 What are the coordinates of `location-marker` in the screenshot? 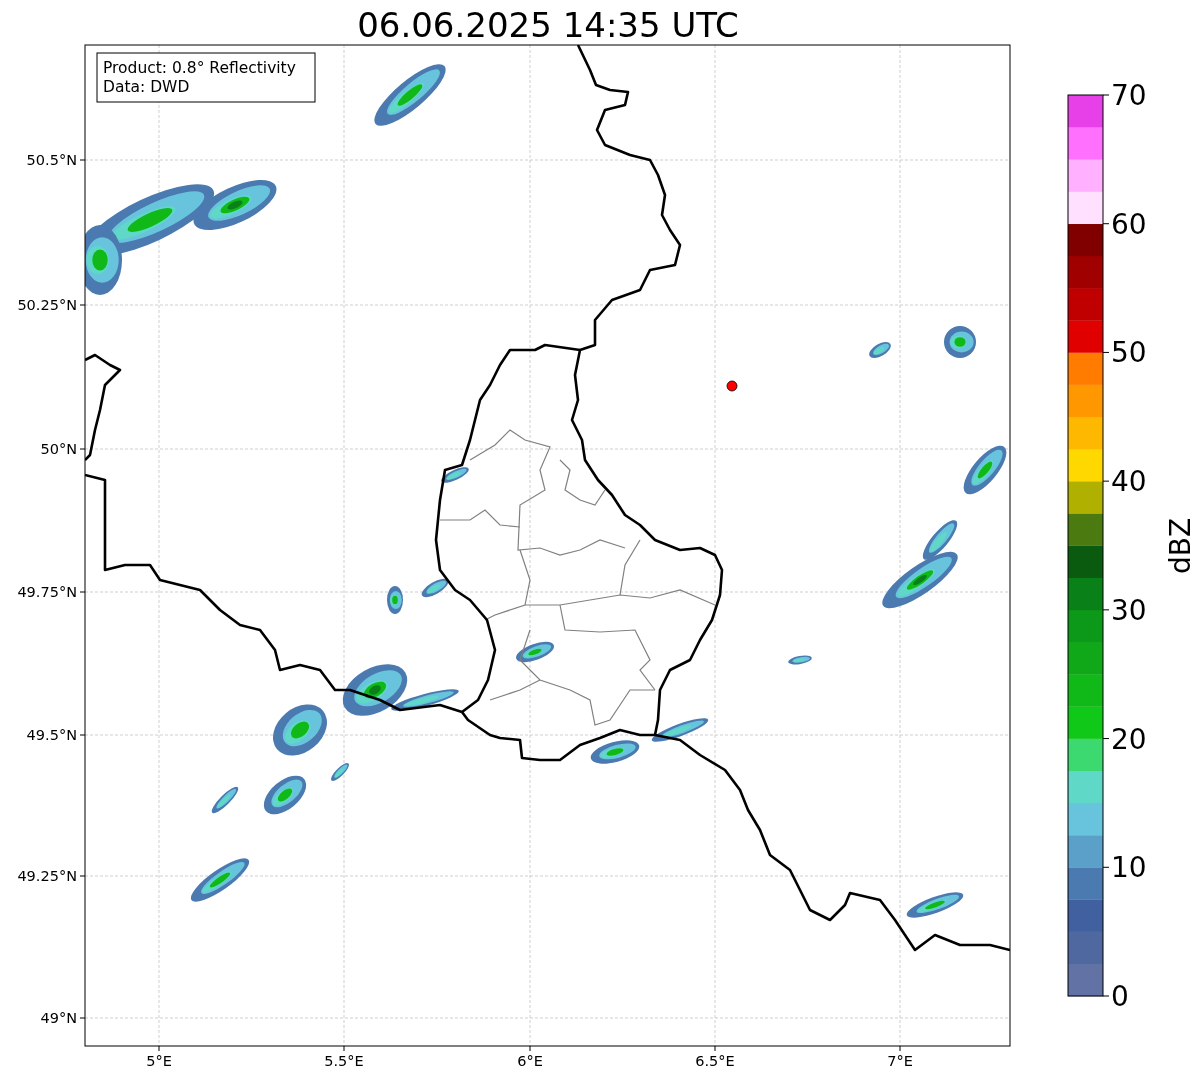 It's located at (732, 386).